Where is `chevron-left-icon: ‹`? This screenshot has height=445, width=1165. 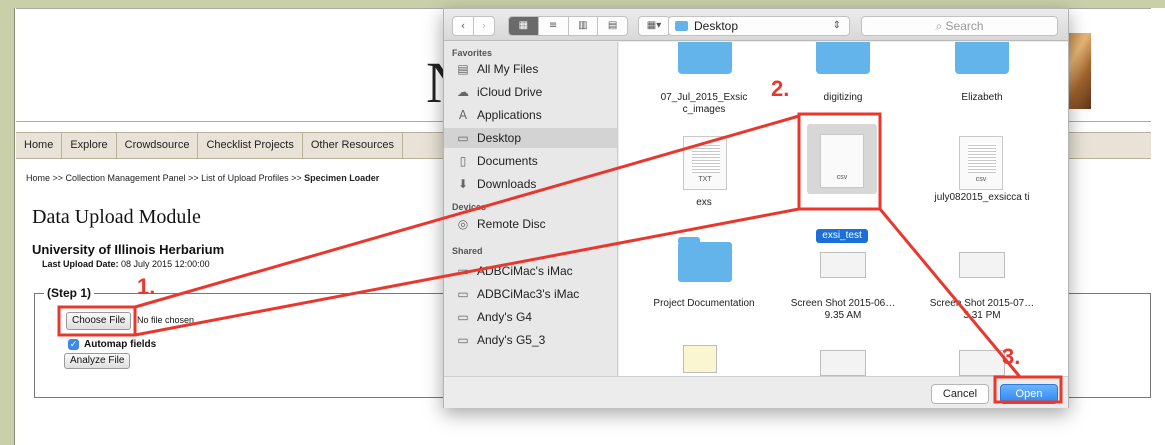 chevron-left-icon: ‹ is located at coordinates (463, 25).